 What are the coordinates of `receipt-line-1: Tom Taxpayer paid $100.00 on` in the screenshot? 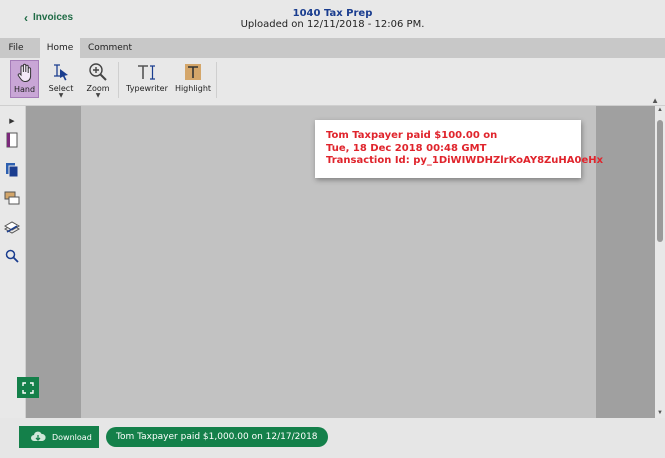 It's located at (412, 135).